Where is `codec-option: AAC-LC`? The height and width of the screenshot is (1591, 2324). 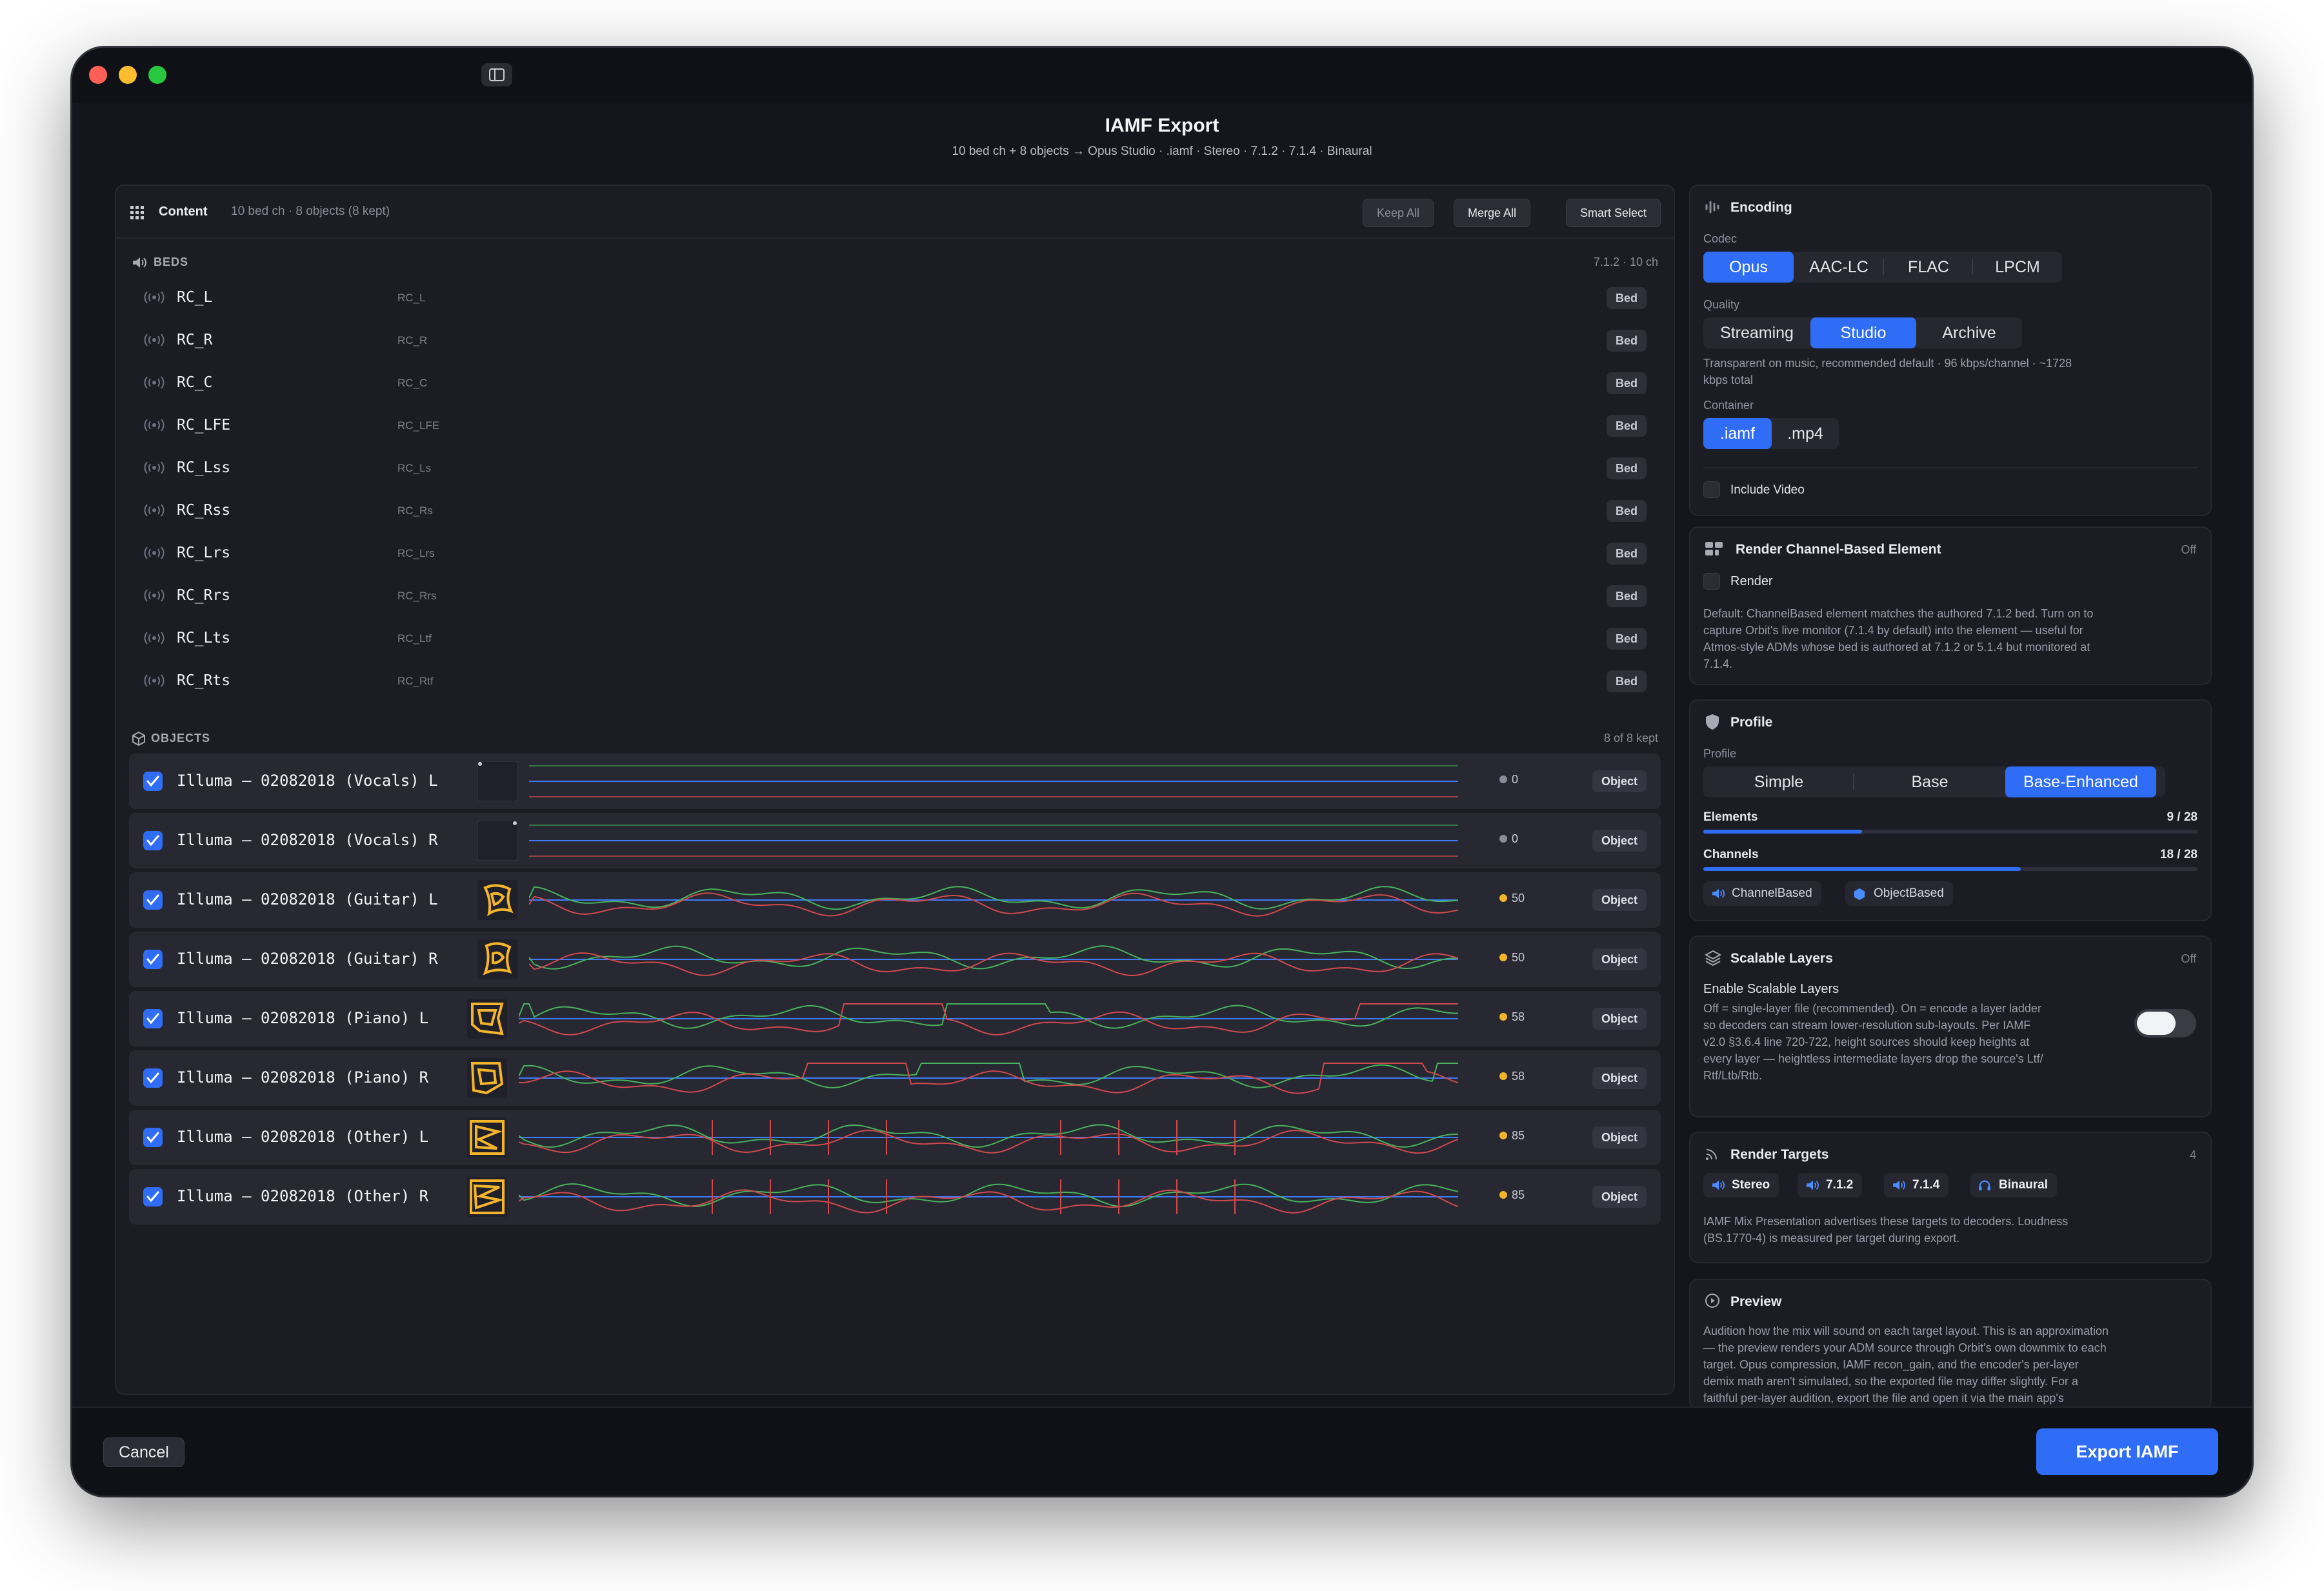 codec-option: AAC-LC is located at coordinates (1839, 267).